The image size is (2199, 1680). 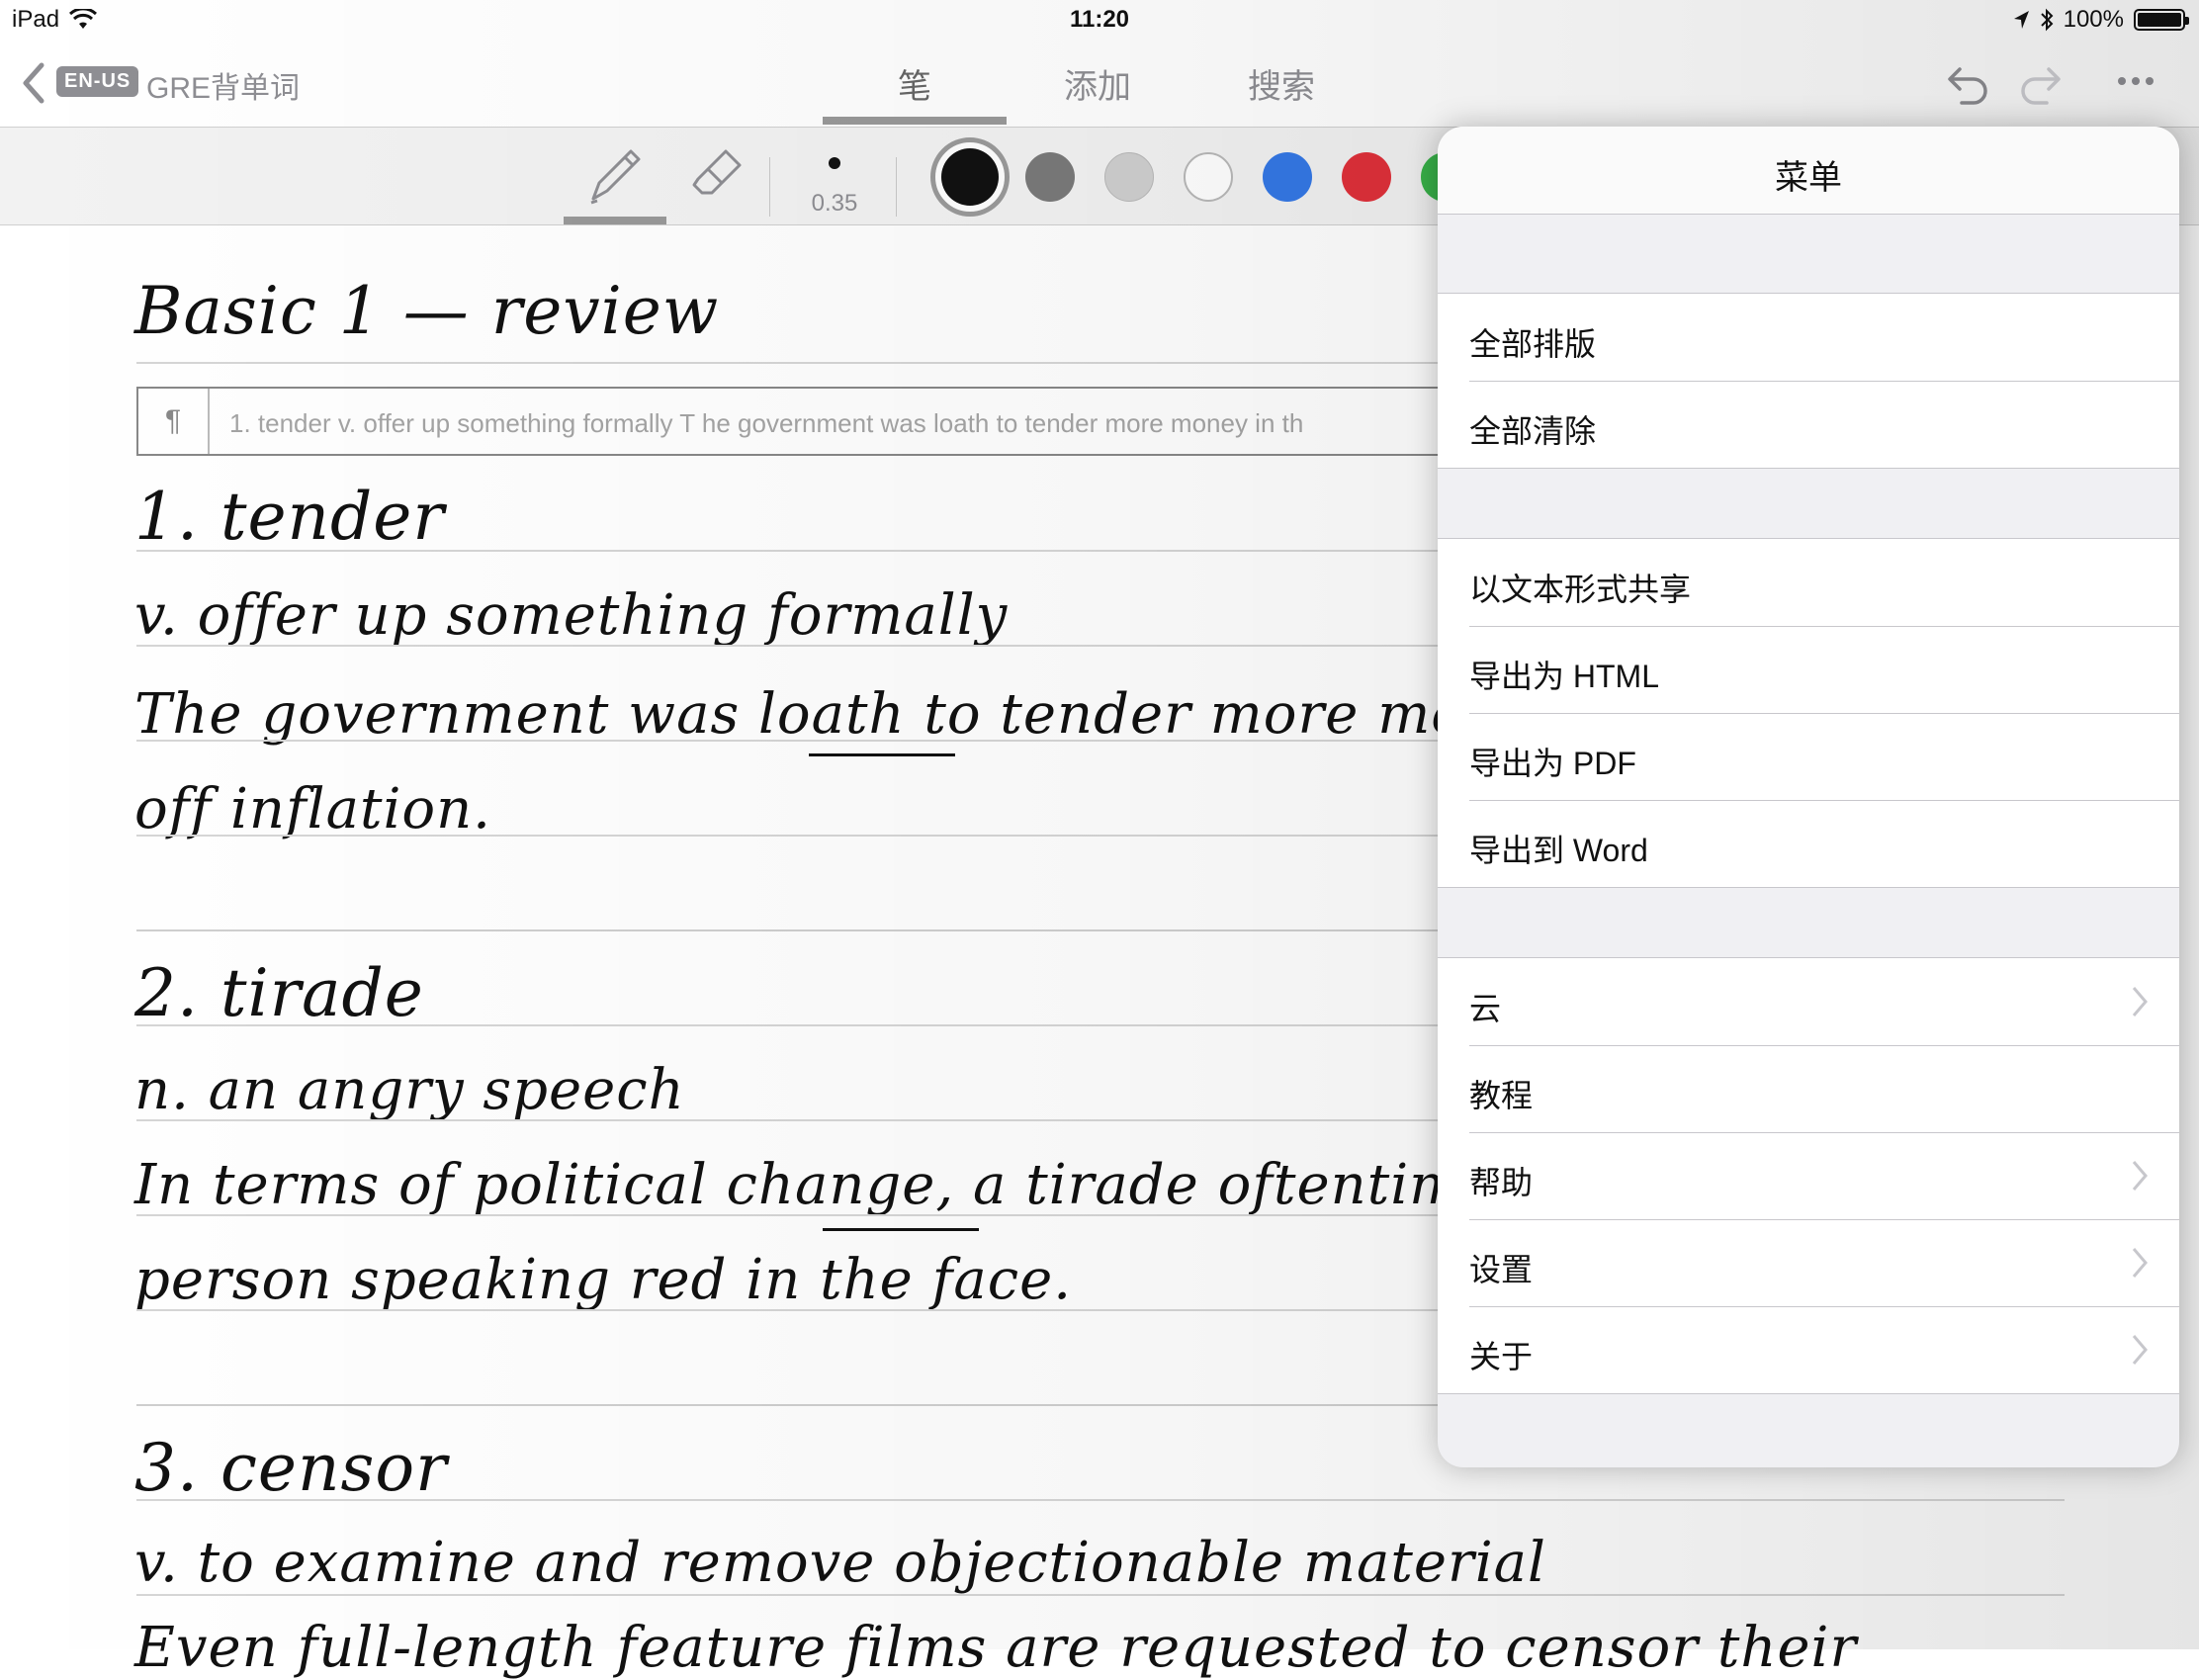 I want to click on location-arrow-icon, so click(x=2021, y=20).